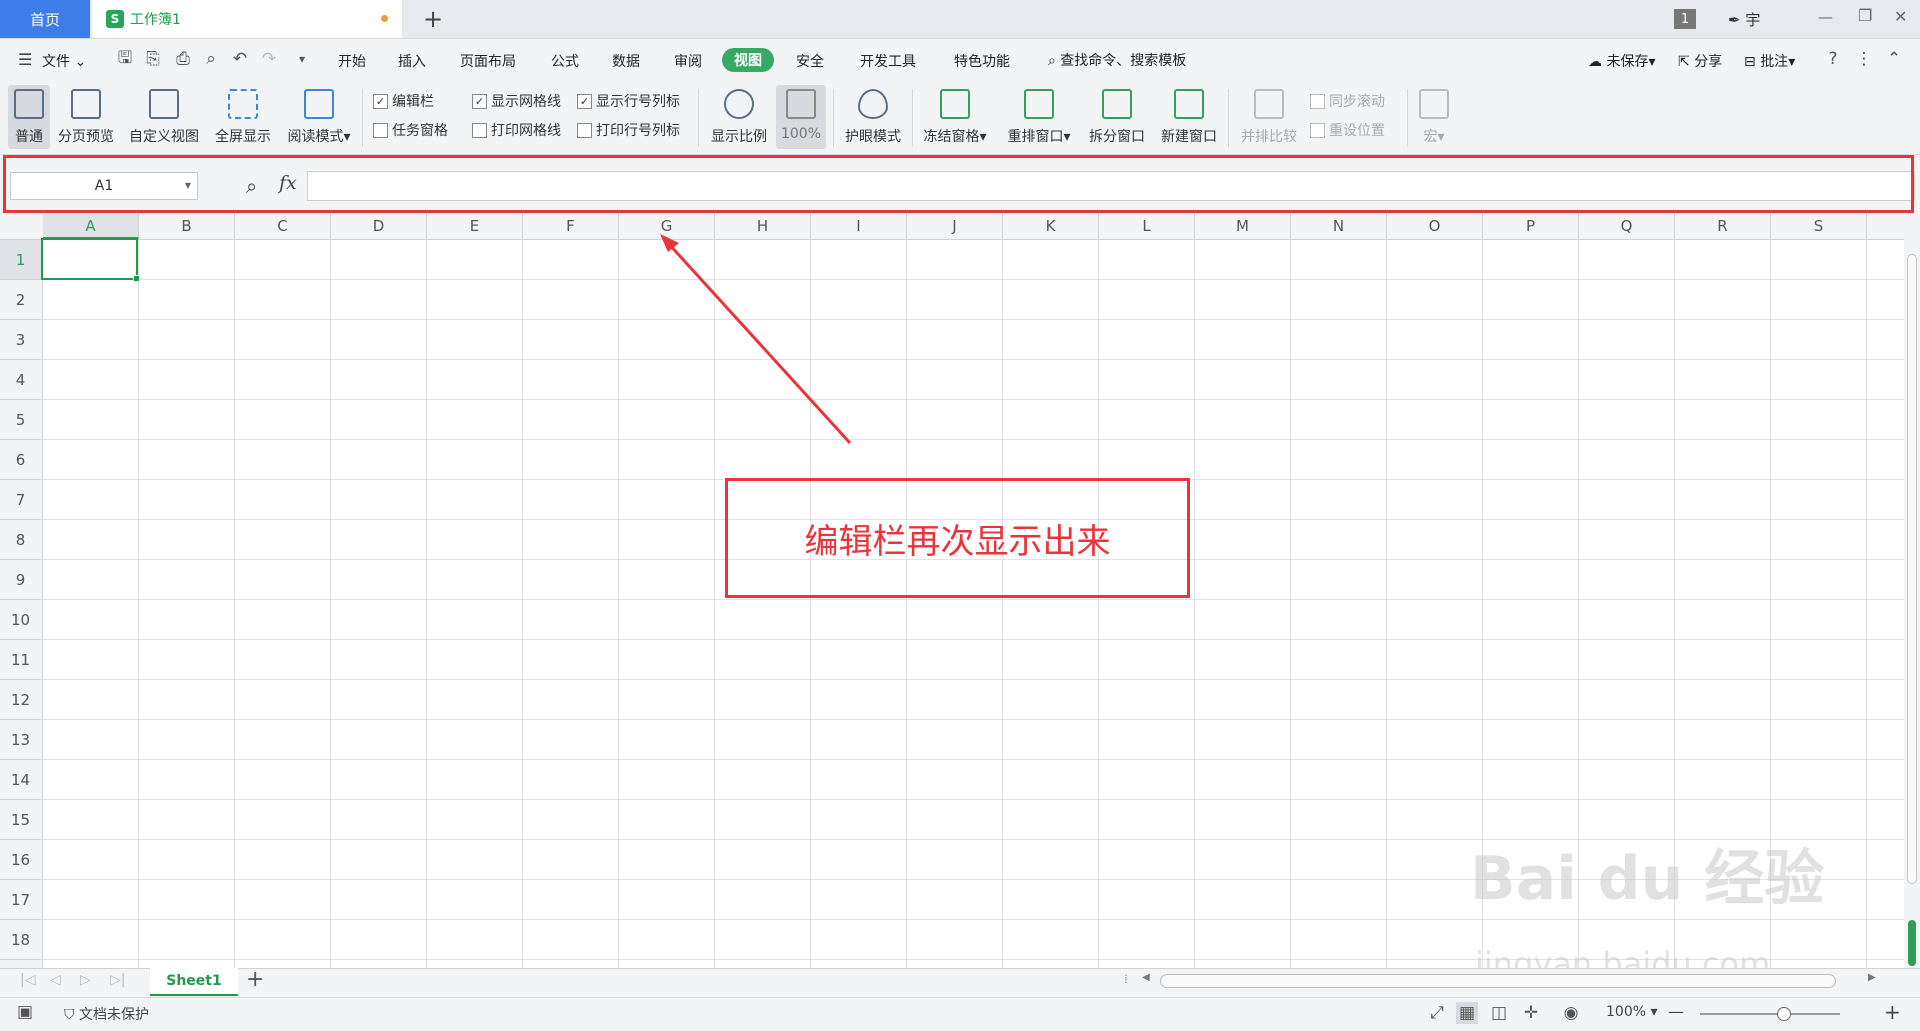 This screenshot has width=1920, height=1031. Describe the element at coordinates (1146, 977) in the screenshot. I see `scroll-left-icon: ◀` at that location.